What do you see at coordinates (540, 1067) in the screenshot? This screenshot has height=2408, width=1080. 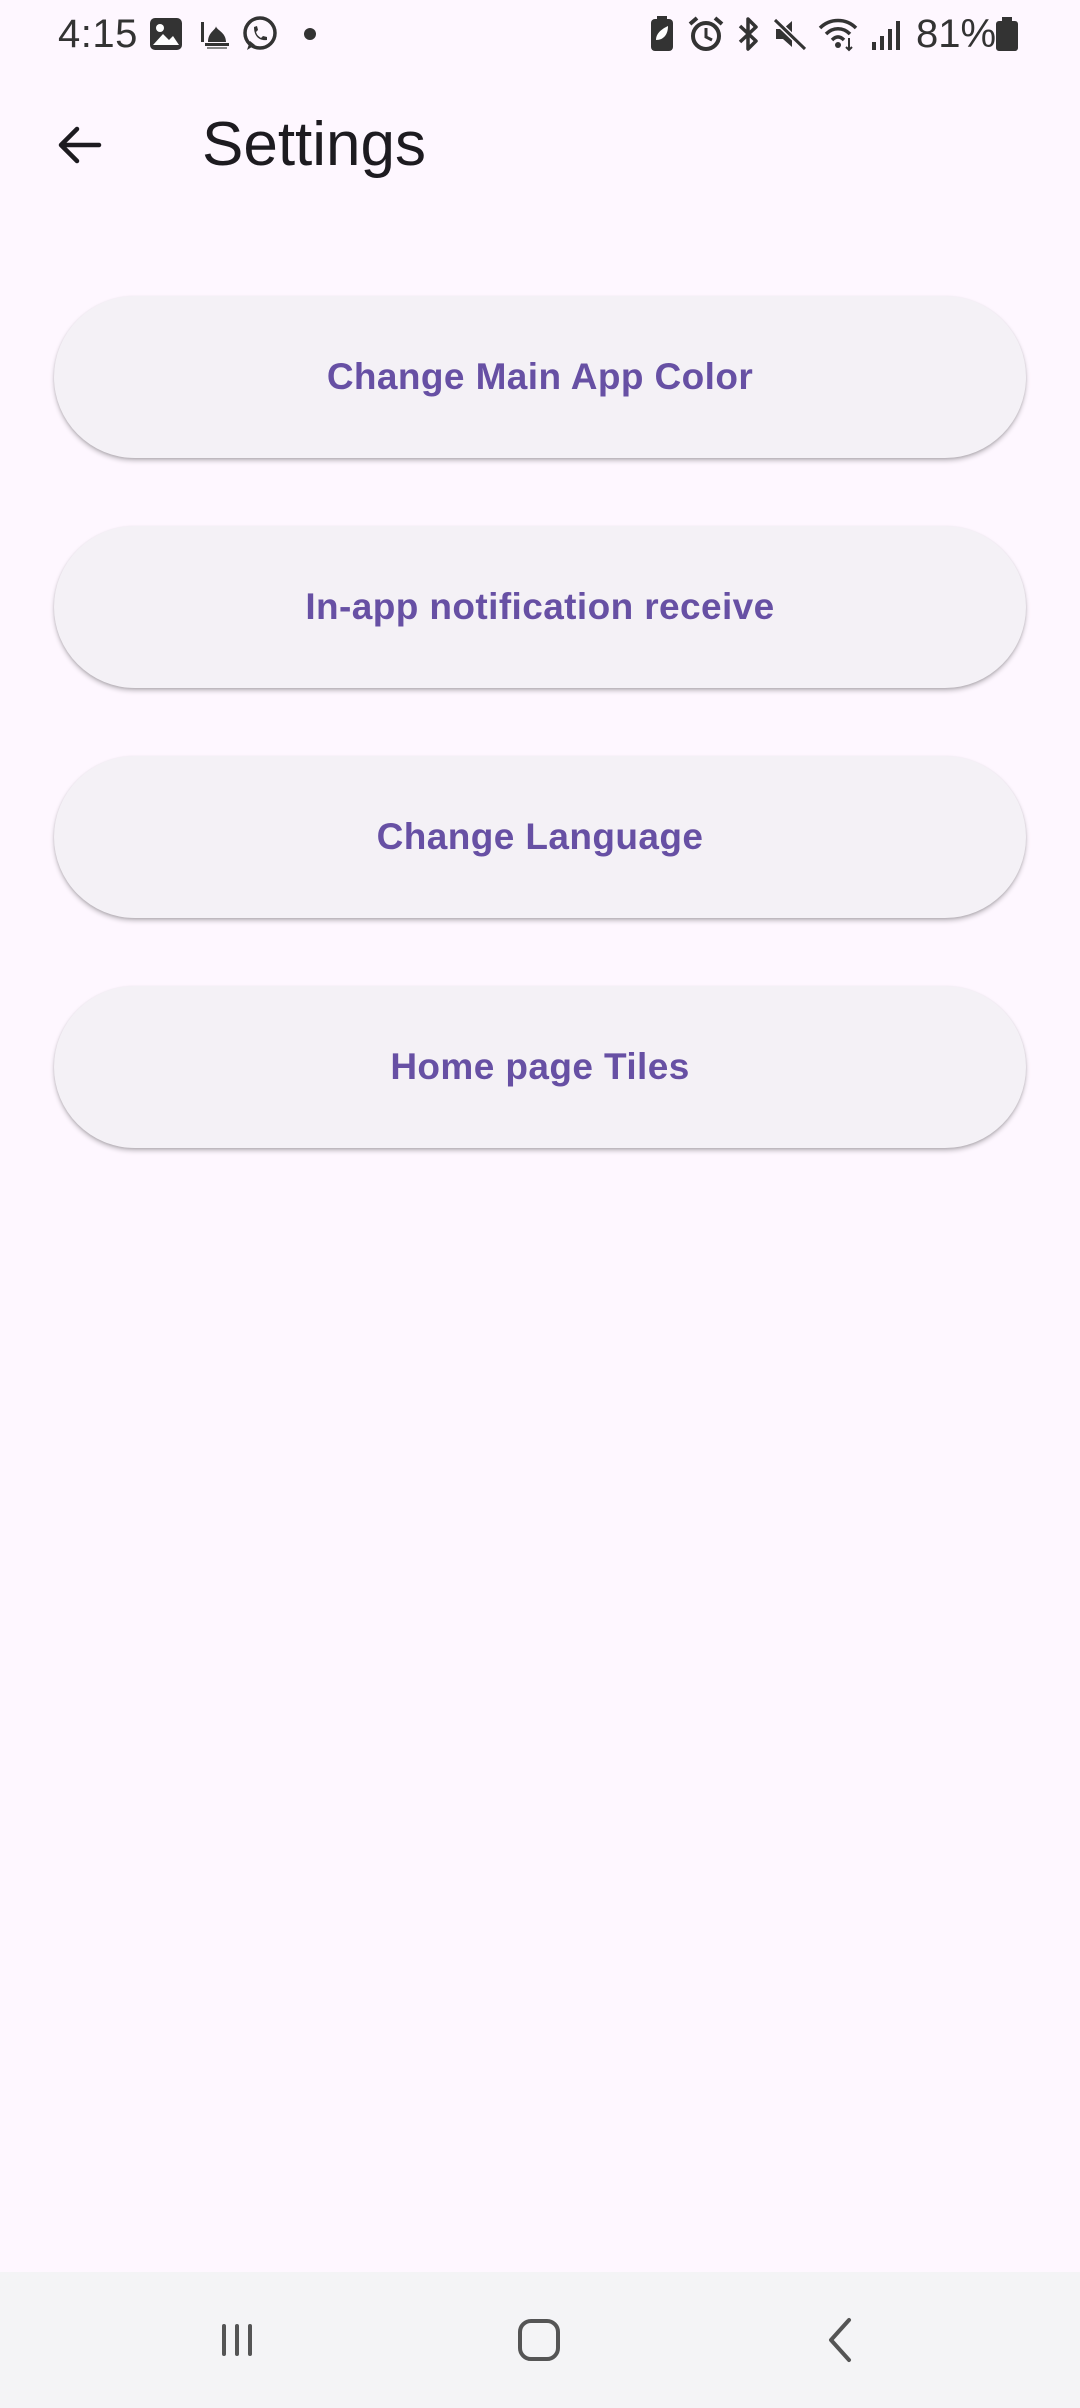 I see `home-page-tiles-button: Home page Tiles` at bounding box center [540, 1067].